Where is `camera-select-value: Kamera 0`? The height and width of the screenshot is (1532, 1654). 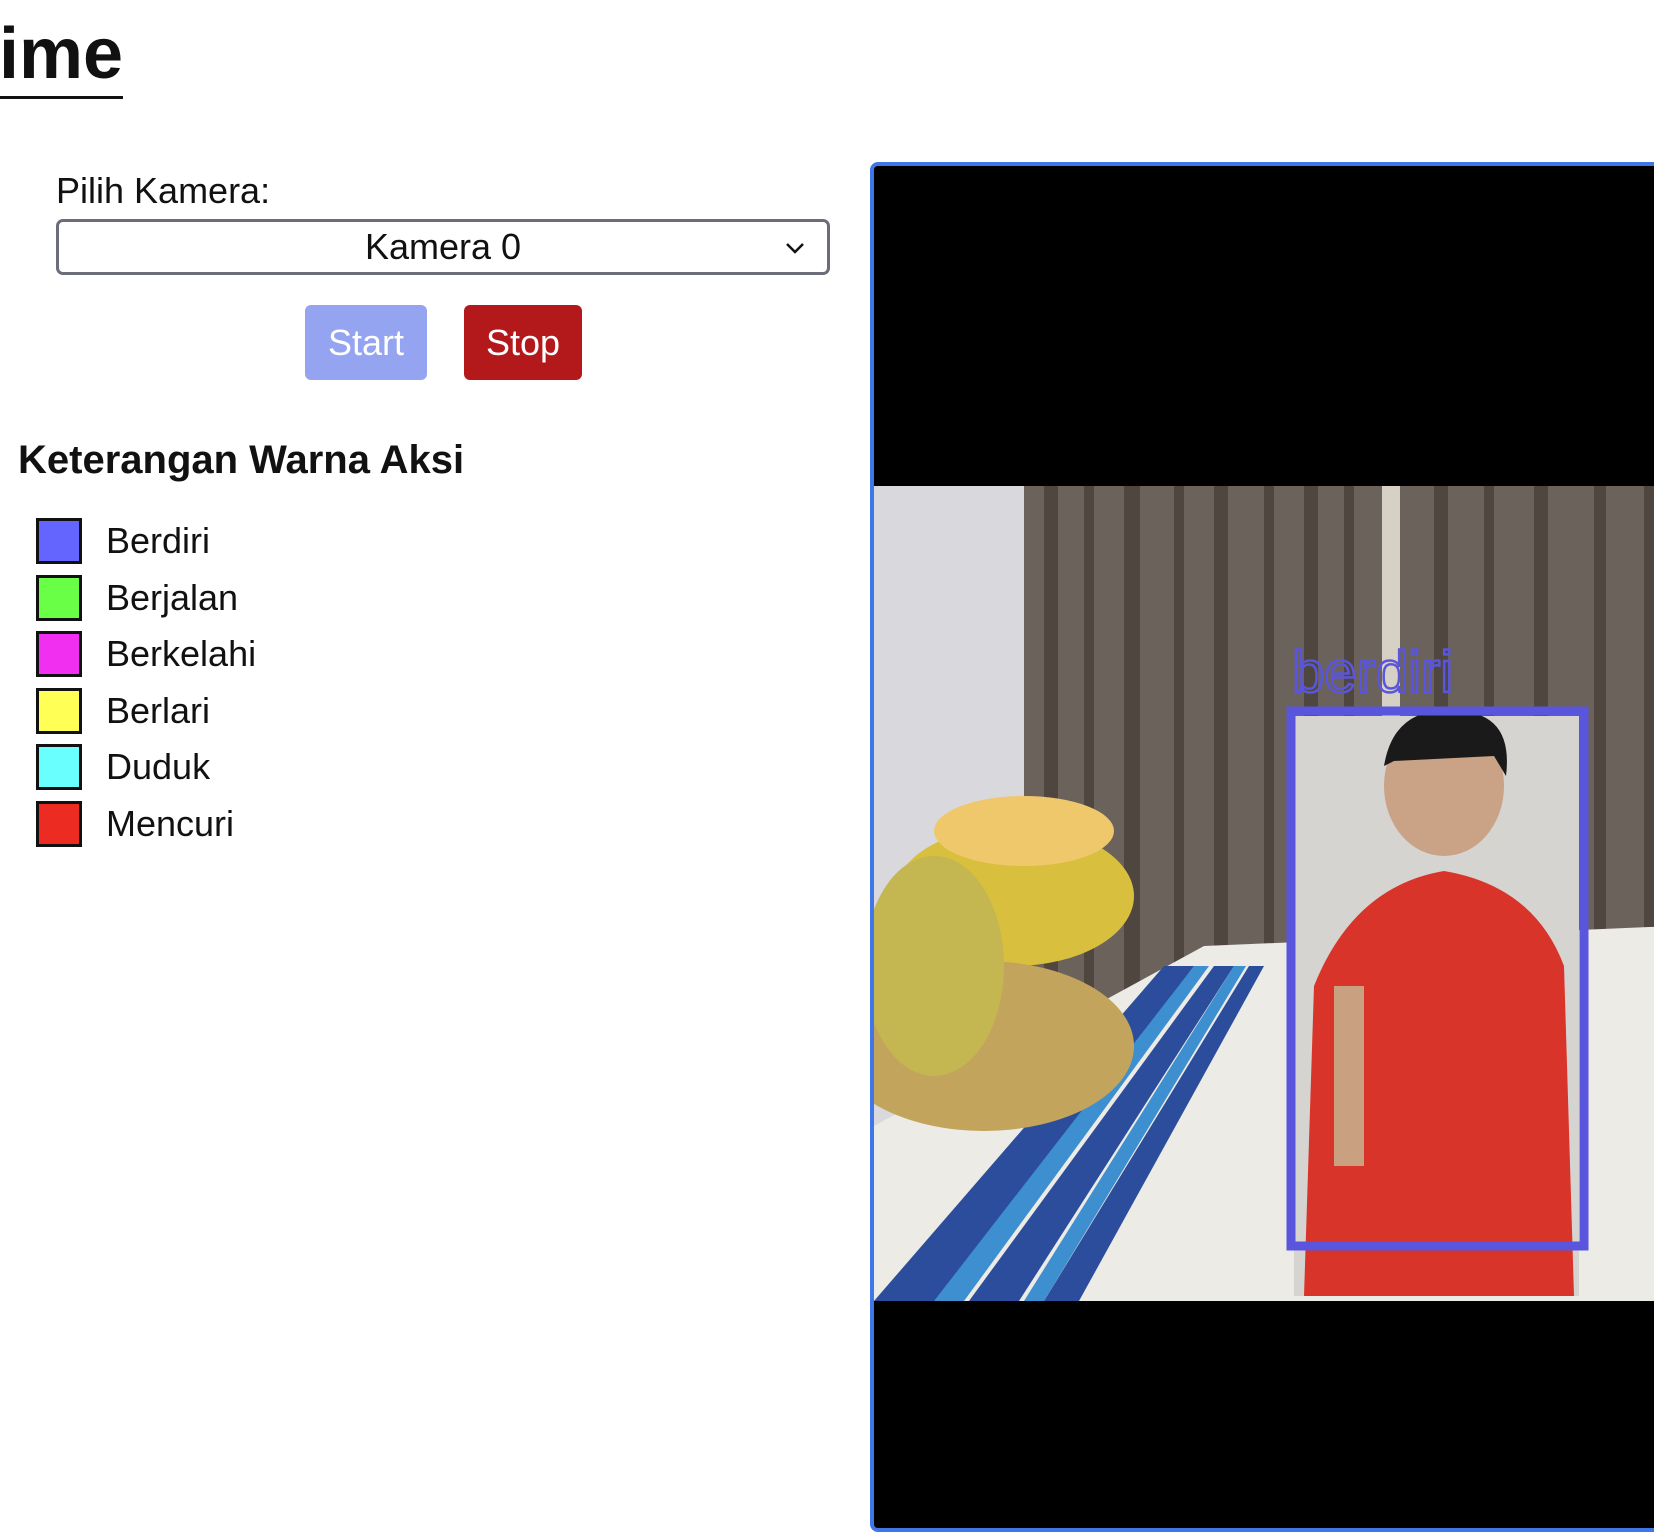
camera-select-value: Kamera 0 is located at coordinates (443, 246).